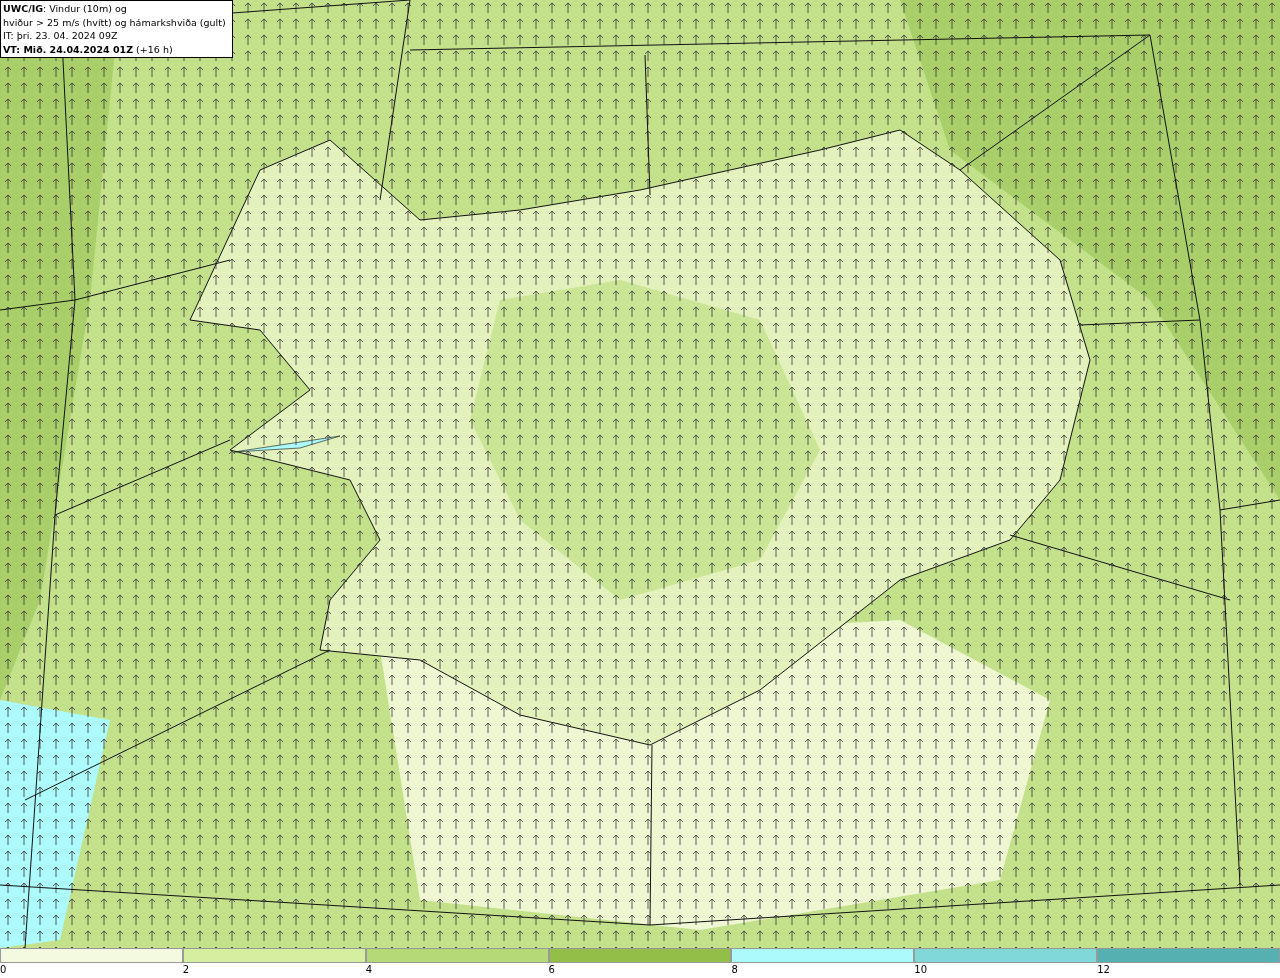 The image size is (1280, 978). What do you see at coordinates (65, 9) in the screenshot?
I see `map-title-line: UWC/IG: Vindur (10m) og` at bounding box center [65, 9].